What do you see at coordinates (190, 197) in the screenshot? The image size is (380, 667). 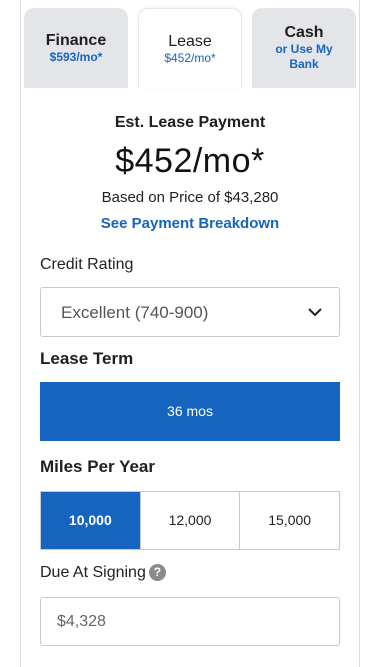 I see `based-on-price: Based on Price of $43,280` at bounding box center [190, 197].